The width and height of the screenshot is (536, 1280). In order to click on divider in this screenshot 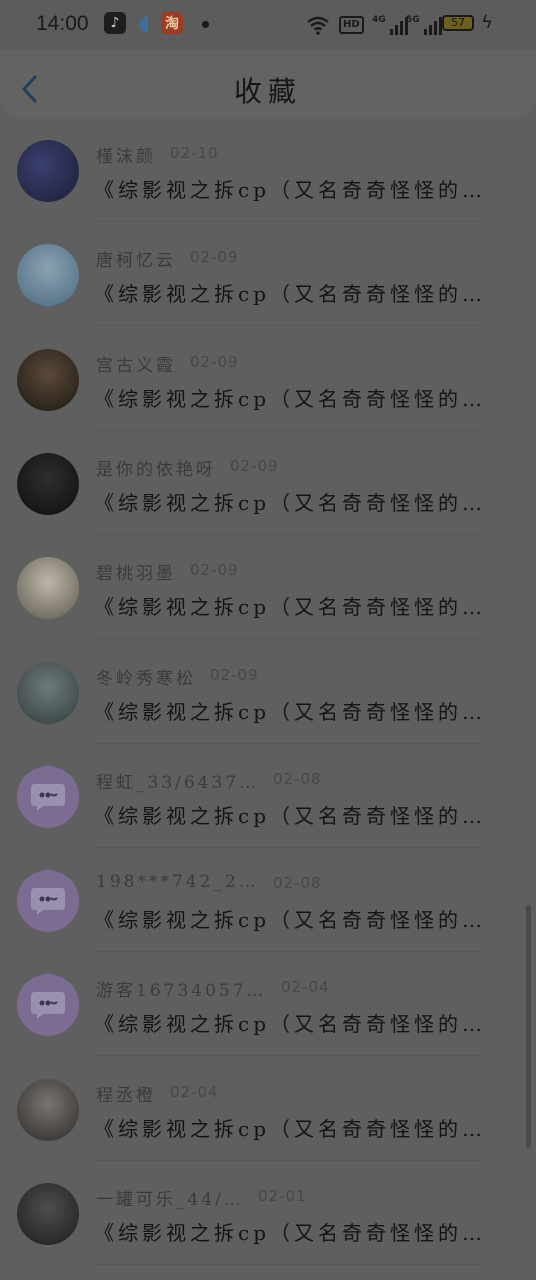, I will do `click(290, 1264)`.